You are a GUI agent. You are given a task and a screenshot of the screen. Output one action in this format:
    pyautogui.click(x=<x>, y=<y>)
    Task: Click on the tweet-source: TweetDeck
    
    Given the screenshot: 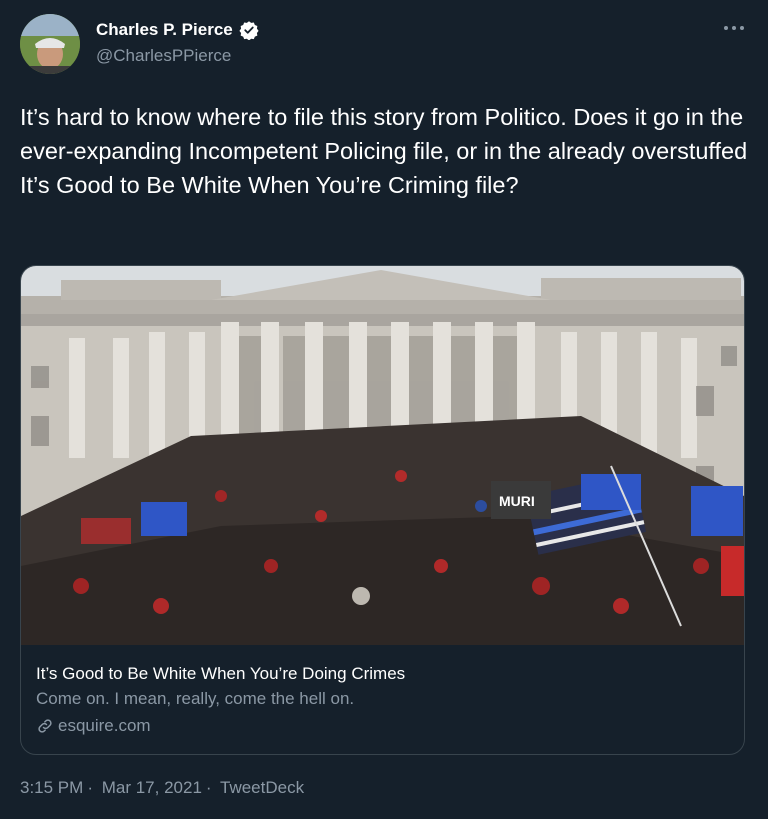 What is the action you would take?
    pyautogui.click(x=262, y=787)
    